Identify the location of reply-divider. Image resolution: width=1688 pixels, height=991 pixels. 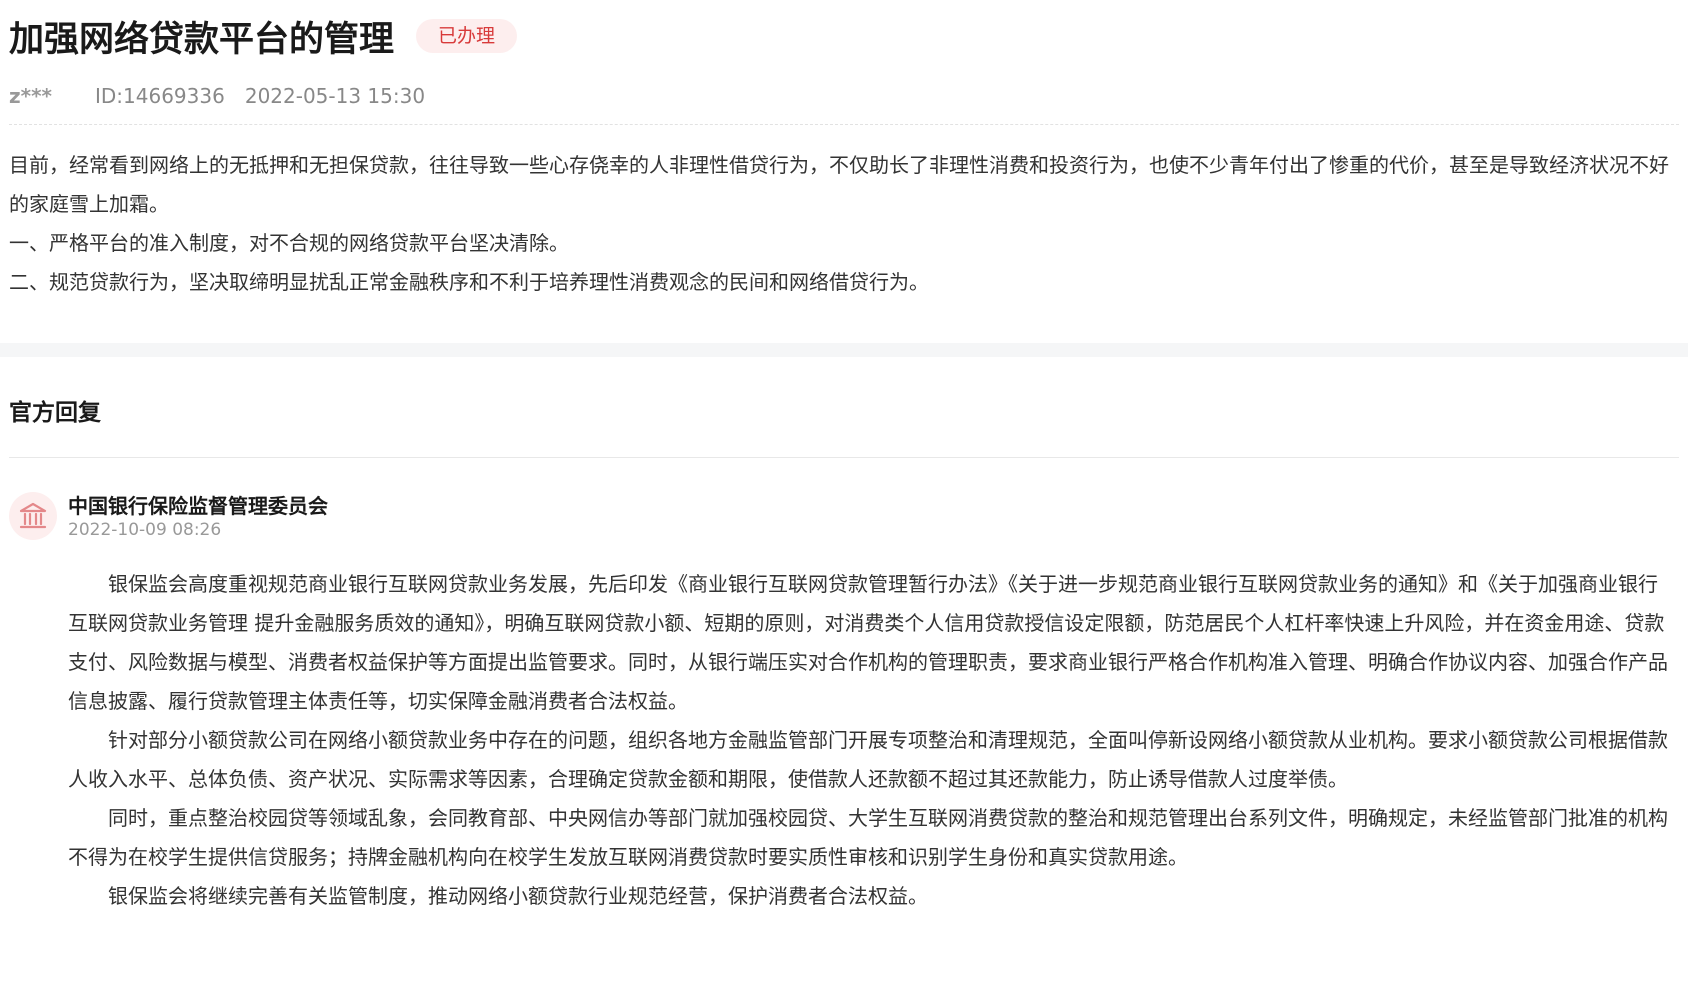
(844, 457).